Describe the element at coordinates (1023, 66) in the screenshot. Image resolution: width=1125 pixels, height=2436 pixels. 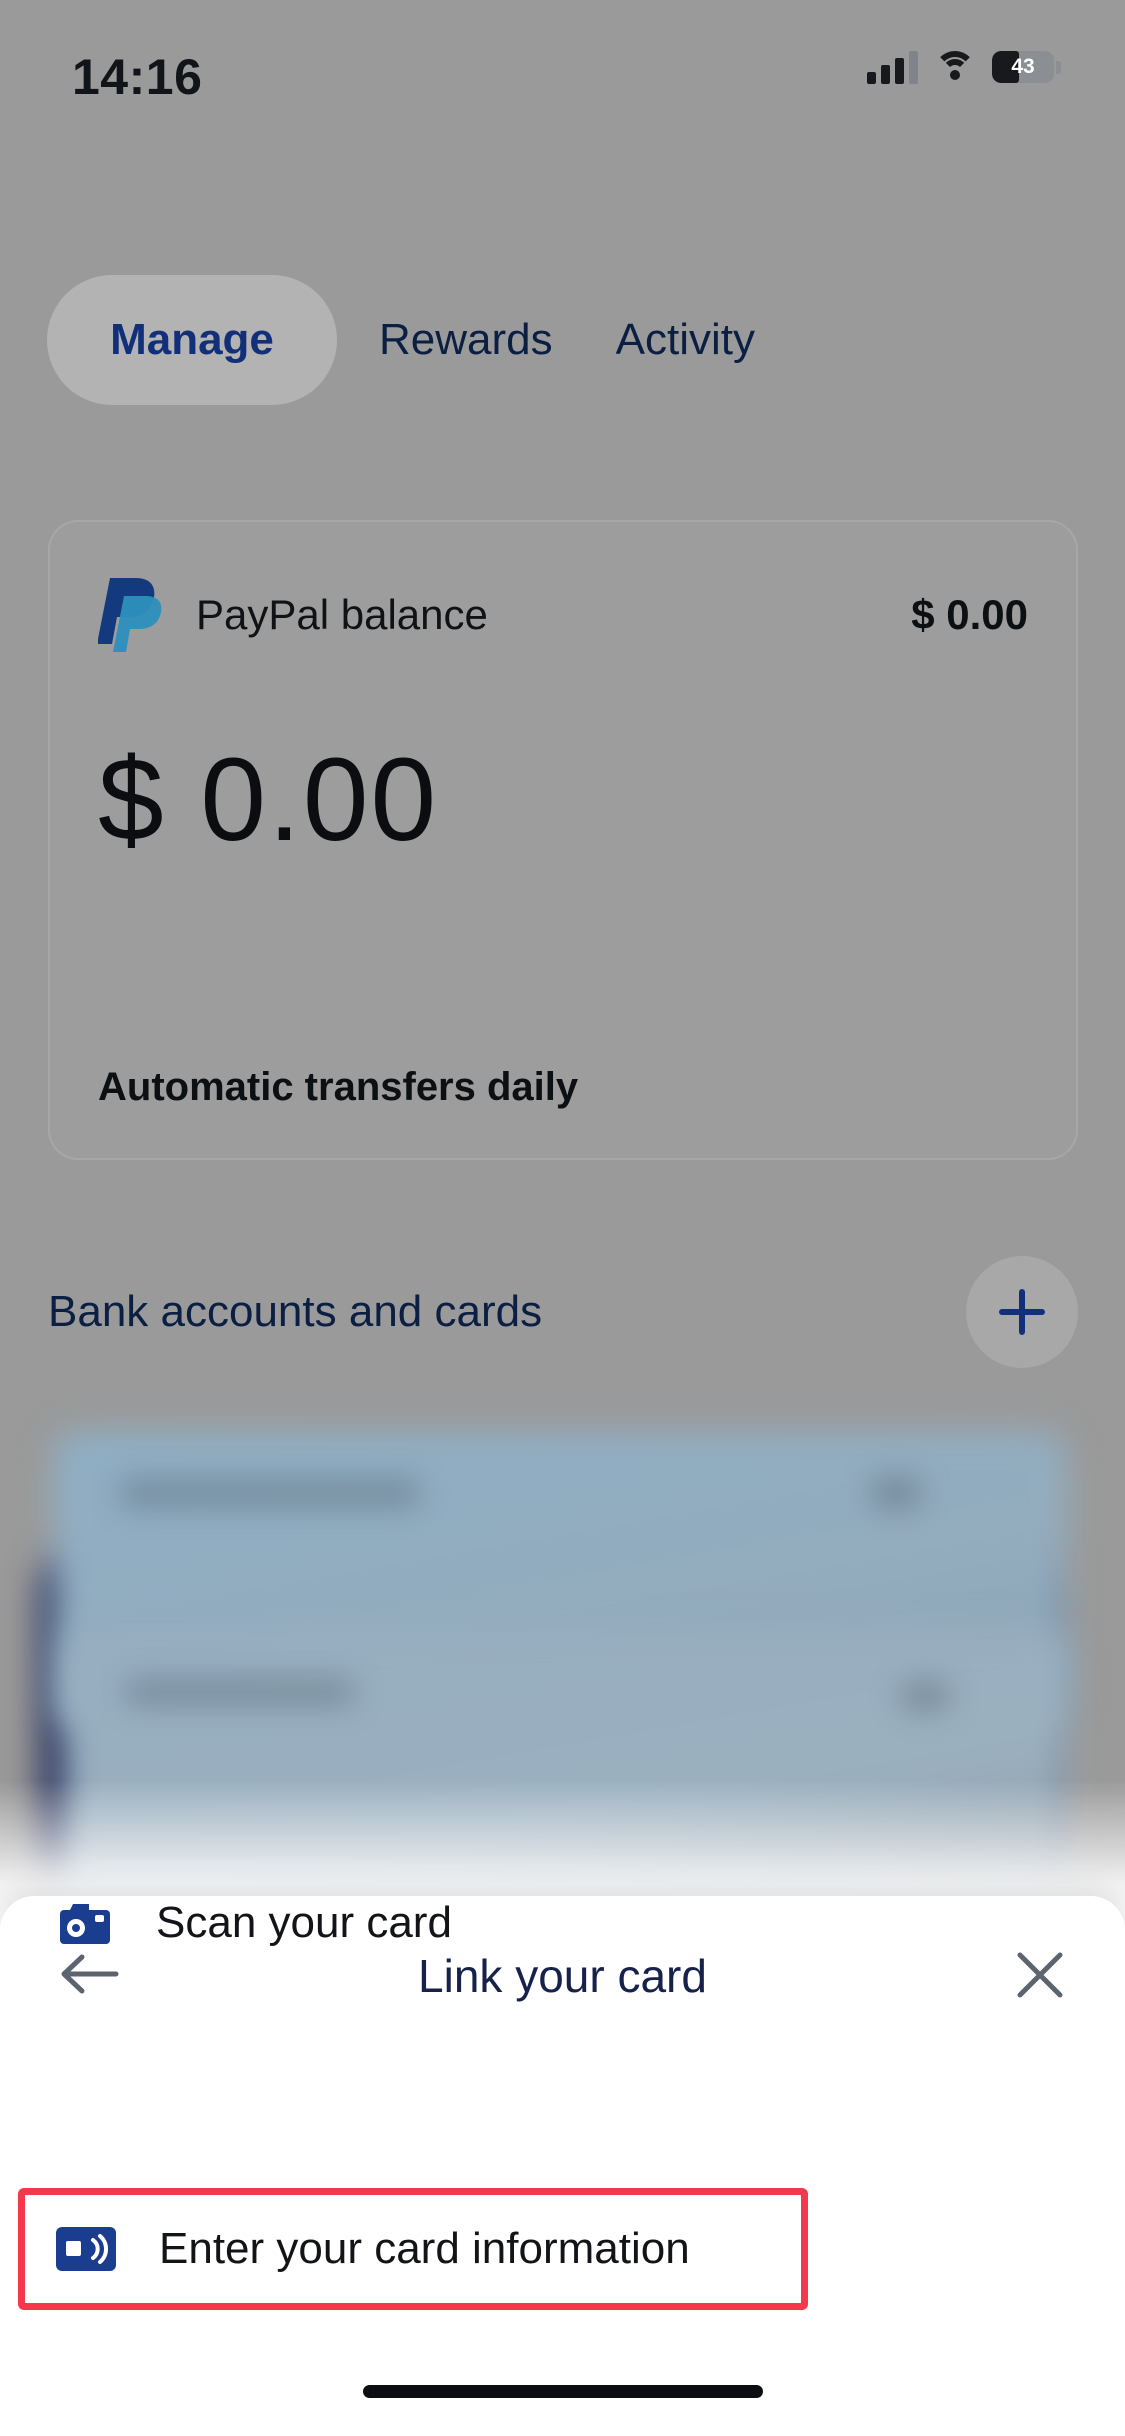
I see `battery-level-label: 43` at that location.